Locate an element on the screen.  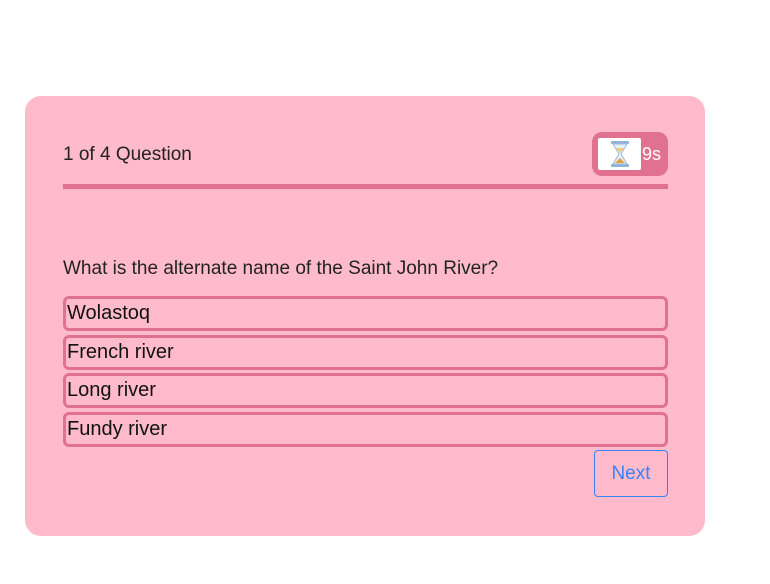
question-counter: 1 of 4 Question is located at coordinates (127, 154).